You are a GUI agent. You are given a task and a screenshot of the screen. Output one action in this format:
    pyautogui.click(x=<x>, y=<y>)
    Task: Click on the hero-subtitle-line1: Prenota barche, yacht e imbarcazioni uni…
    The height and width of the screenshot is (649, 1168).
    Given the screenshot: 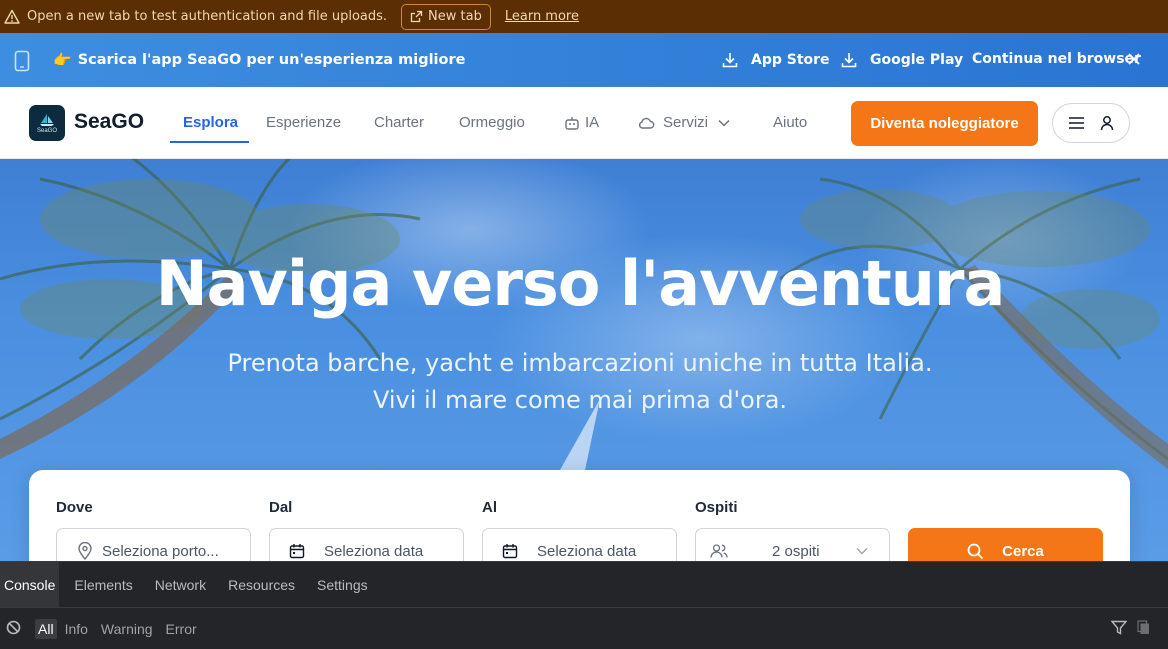 What is the action you would take?
    pyautogui.click(x=580, y=363)
    